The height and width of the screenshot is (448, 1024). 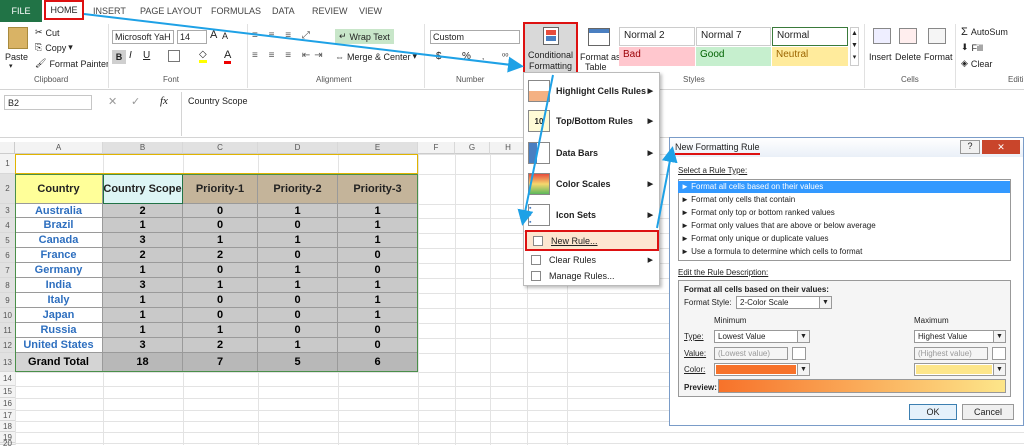 I want to click on arrow-new-rule-to-dialog, so click(x=667, y=187).